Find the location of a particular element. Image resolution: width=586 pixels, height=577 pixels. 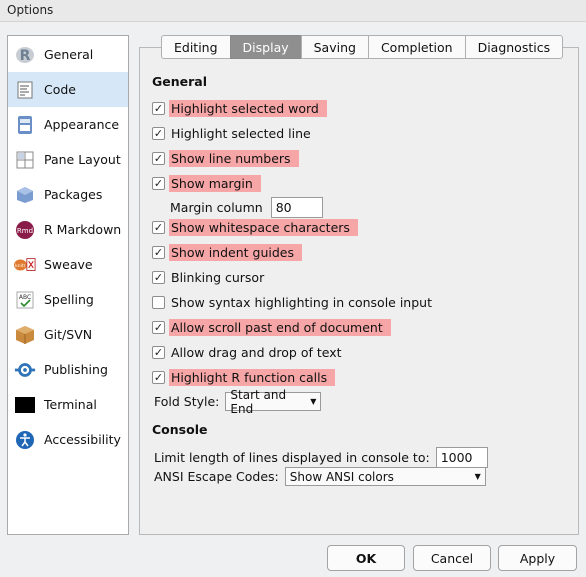

general-section-title: General is located at coordinates (179, 81).